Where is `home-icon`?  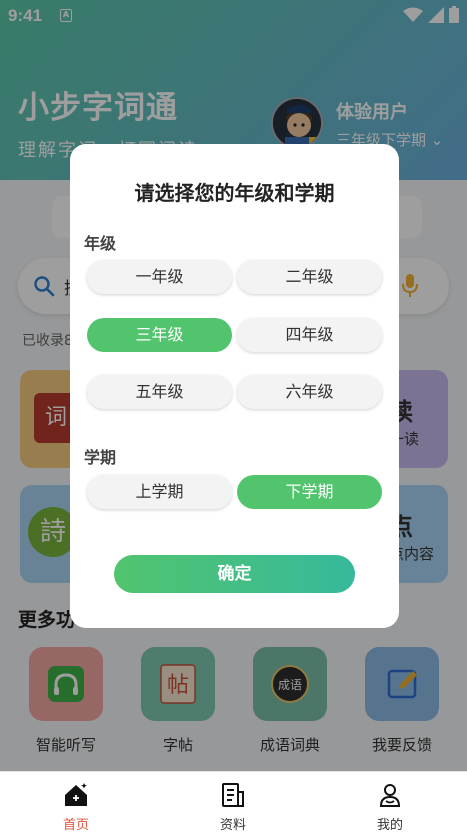
home-icon is located at coordinates (76, 794).